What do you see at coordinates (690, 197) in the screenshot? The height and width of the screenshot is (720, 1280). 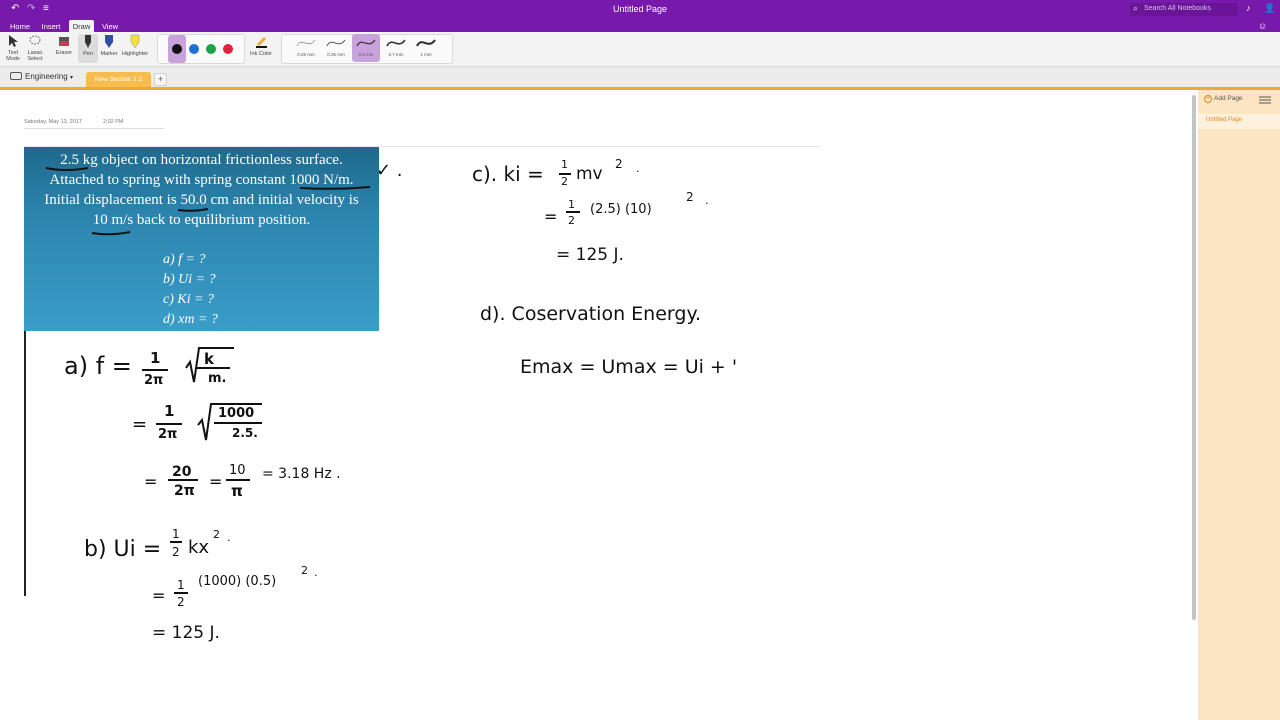 I see `ink-c2-sup: 2` at bounding box center [690, 197].